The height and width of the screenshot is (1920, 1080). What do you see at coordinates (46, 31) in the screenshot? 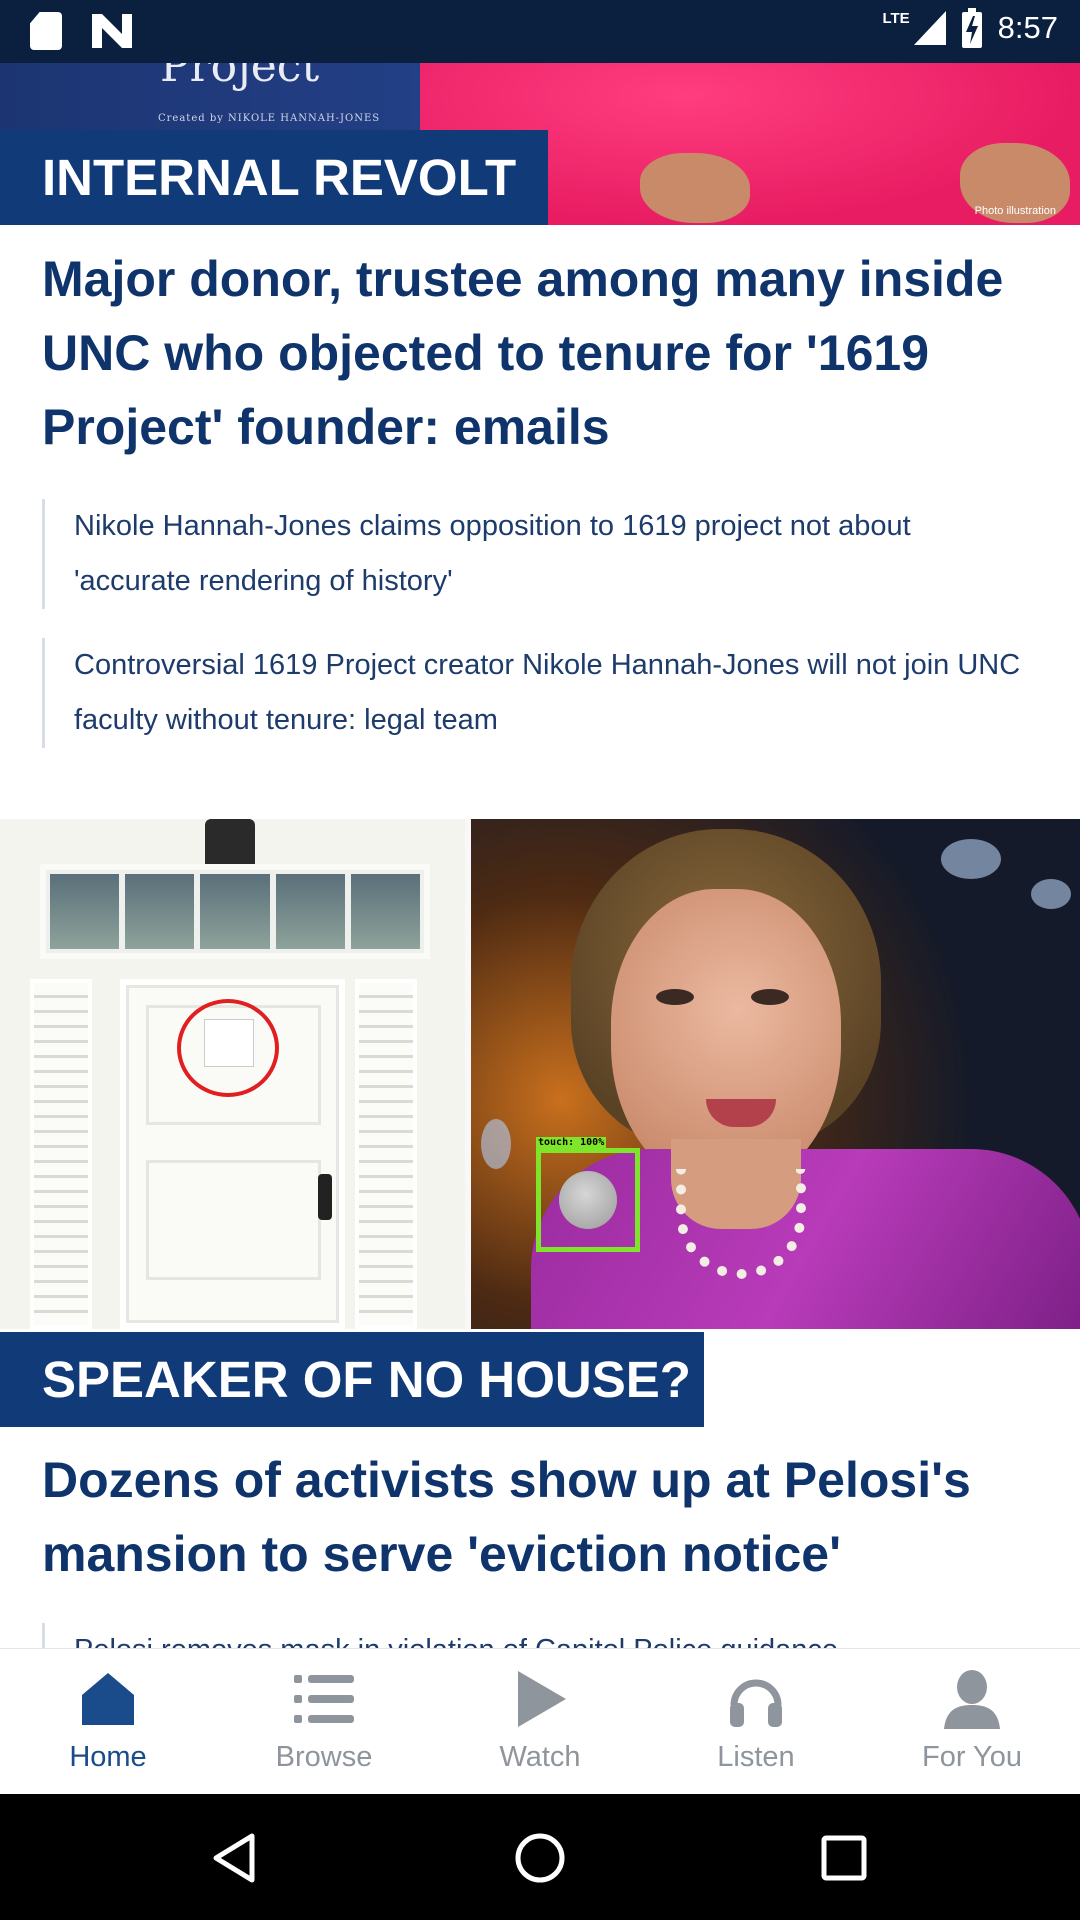
I see `sd-card-icon` at bounding box center [46, 31].